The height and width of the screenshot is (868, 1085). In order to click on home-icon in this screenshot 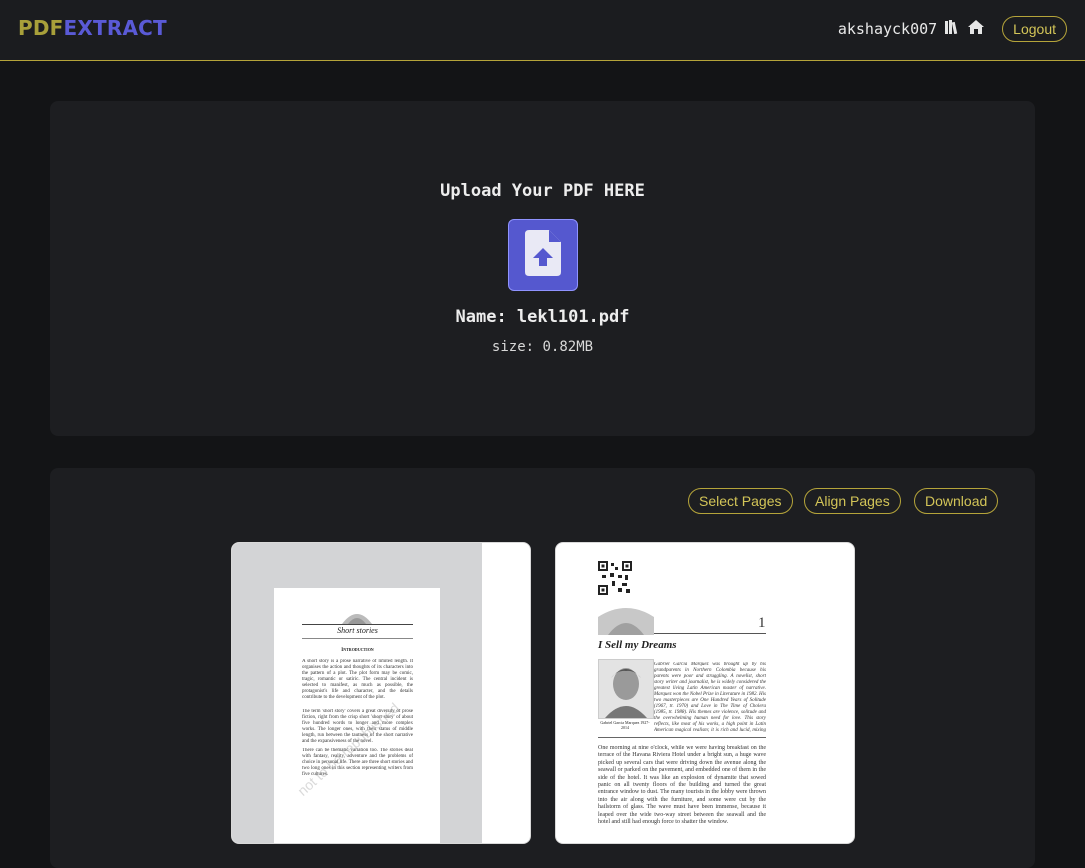, I will do `click(976, 28)`.